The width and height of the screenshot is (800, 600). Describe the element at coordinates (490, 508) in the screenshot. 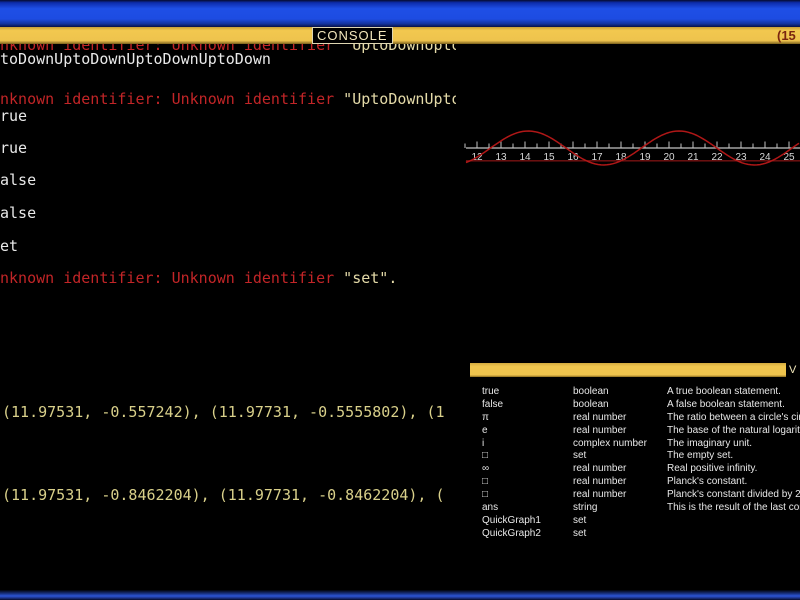

I see `variable-name: ans` at that location.